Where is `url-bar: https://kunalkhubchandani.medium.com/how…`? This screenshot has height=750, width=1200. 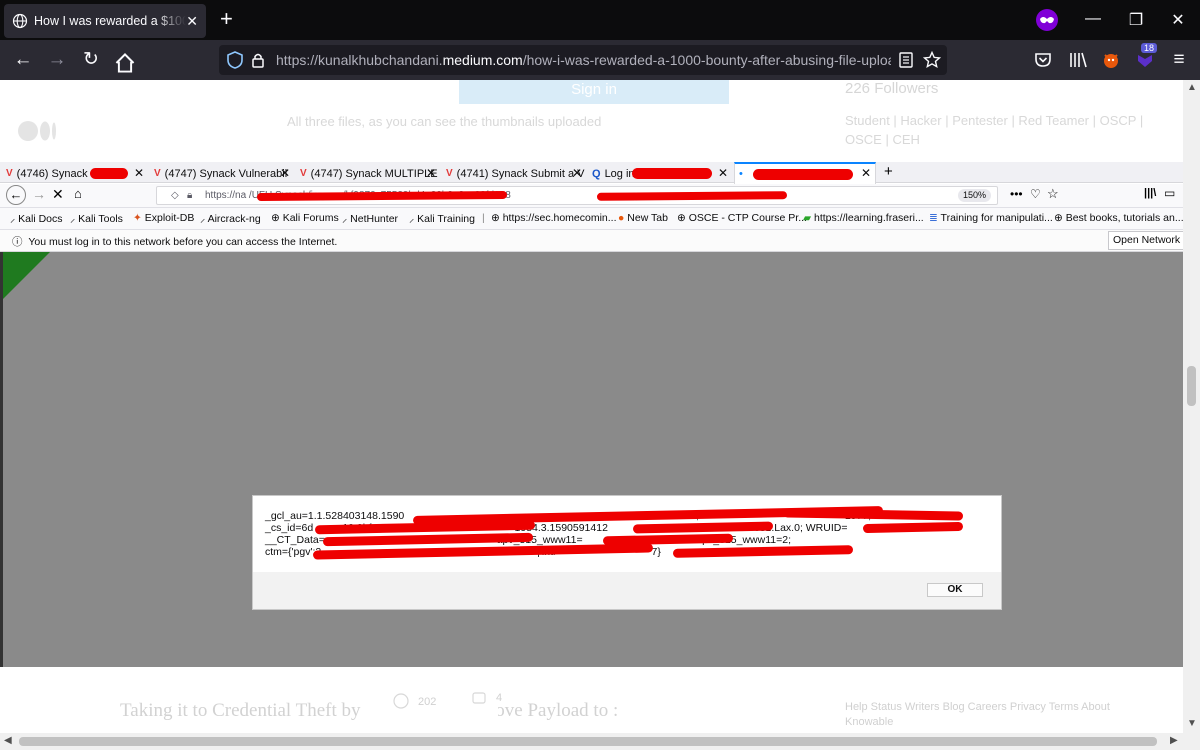
url-bar: https://kunalkhubchandani.medium.com/how… is located at coordinates (583, 60).